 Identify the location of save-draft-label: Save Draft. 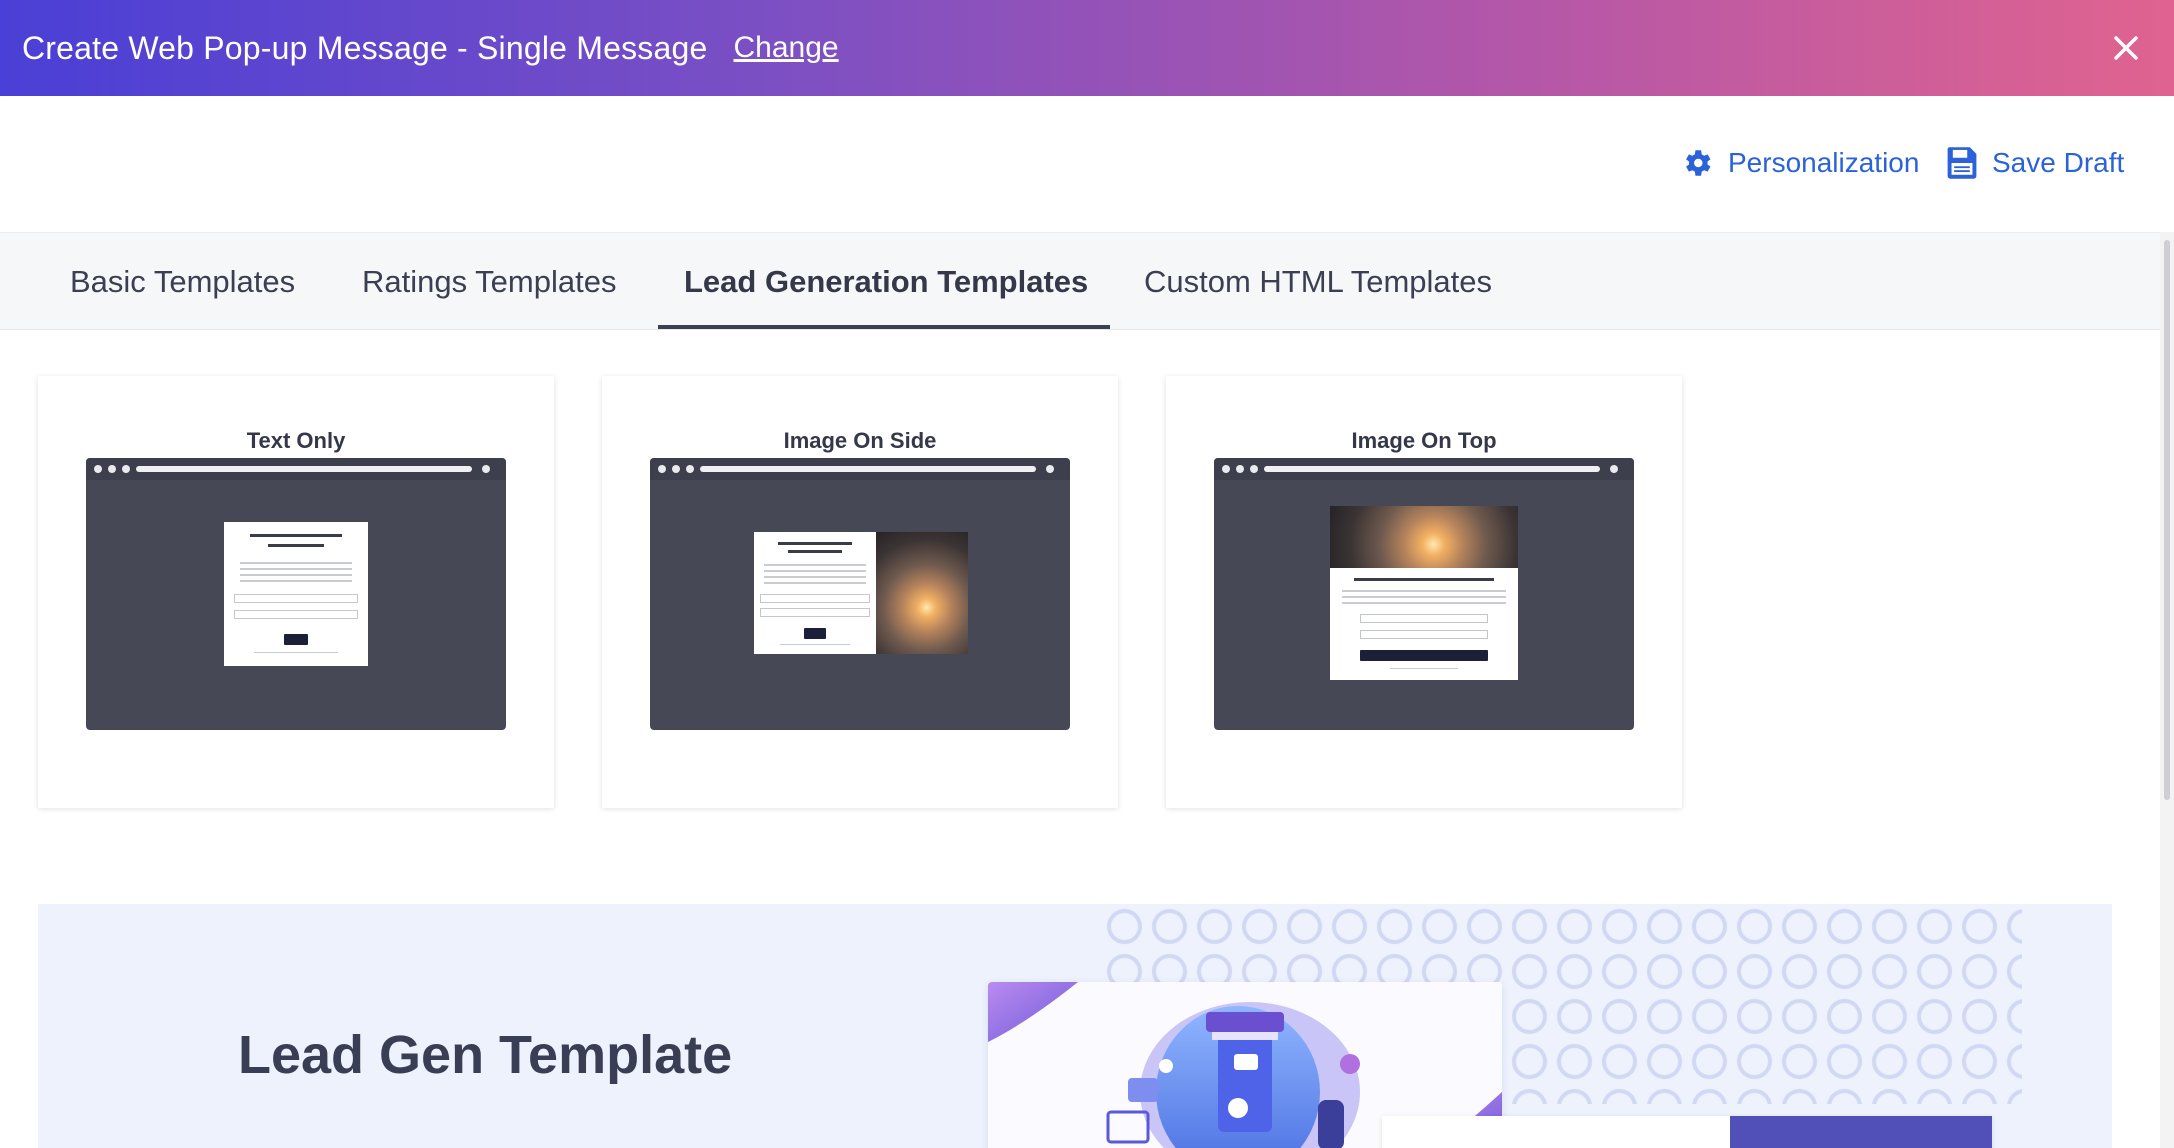
(2058, 162).